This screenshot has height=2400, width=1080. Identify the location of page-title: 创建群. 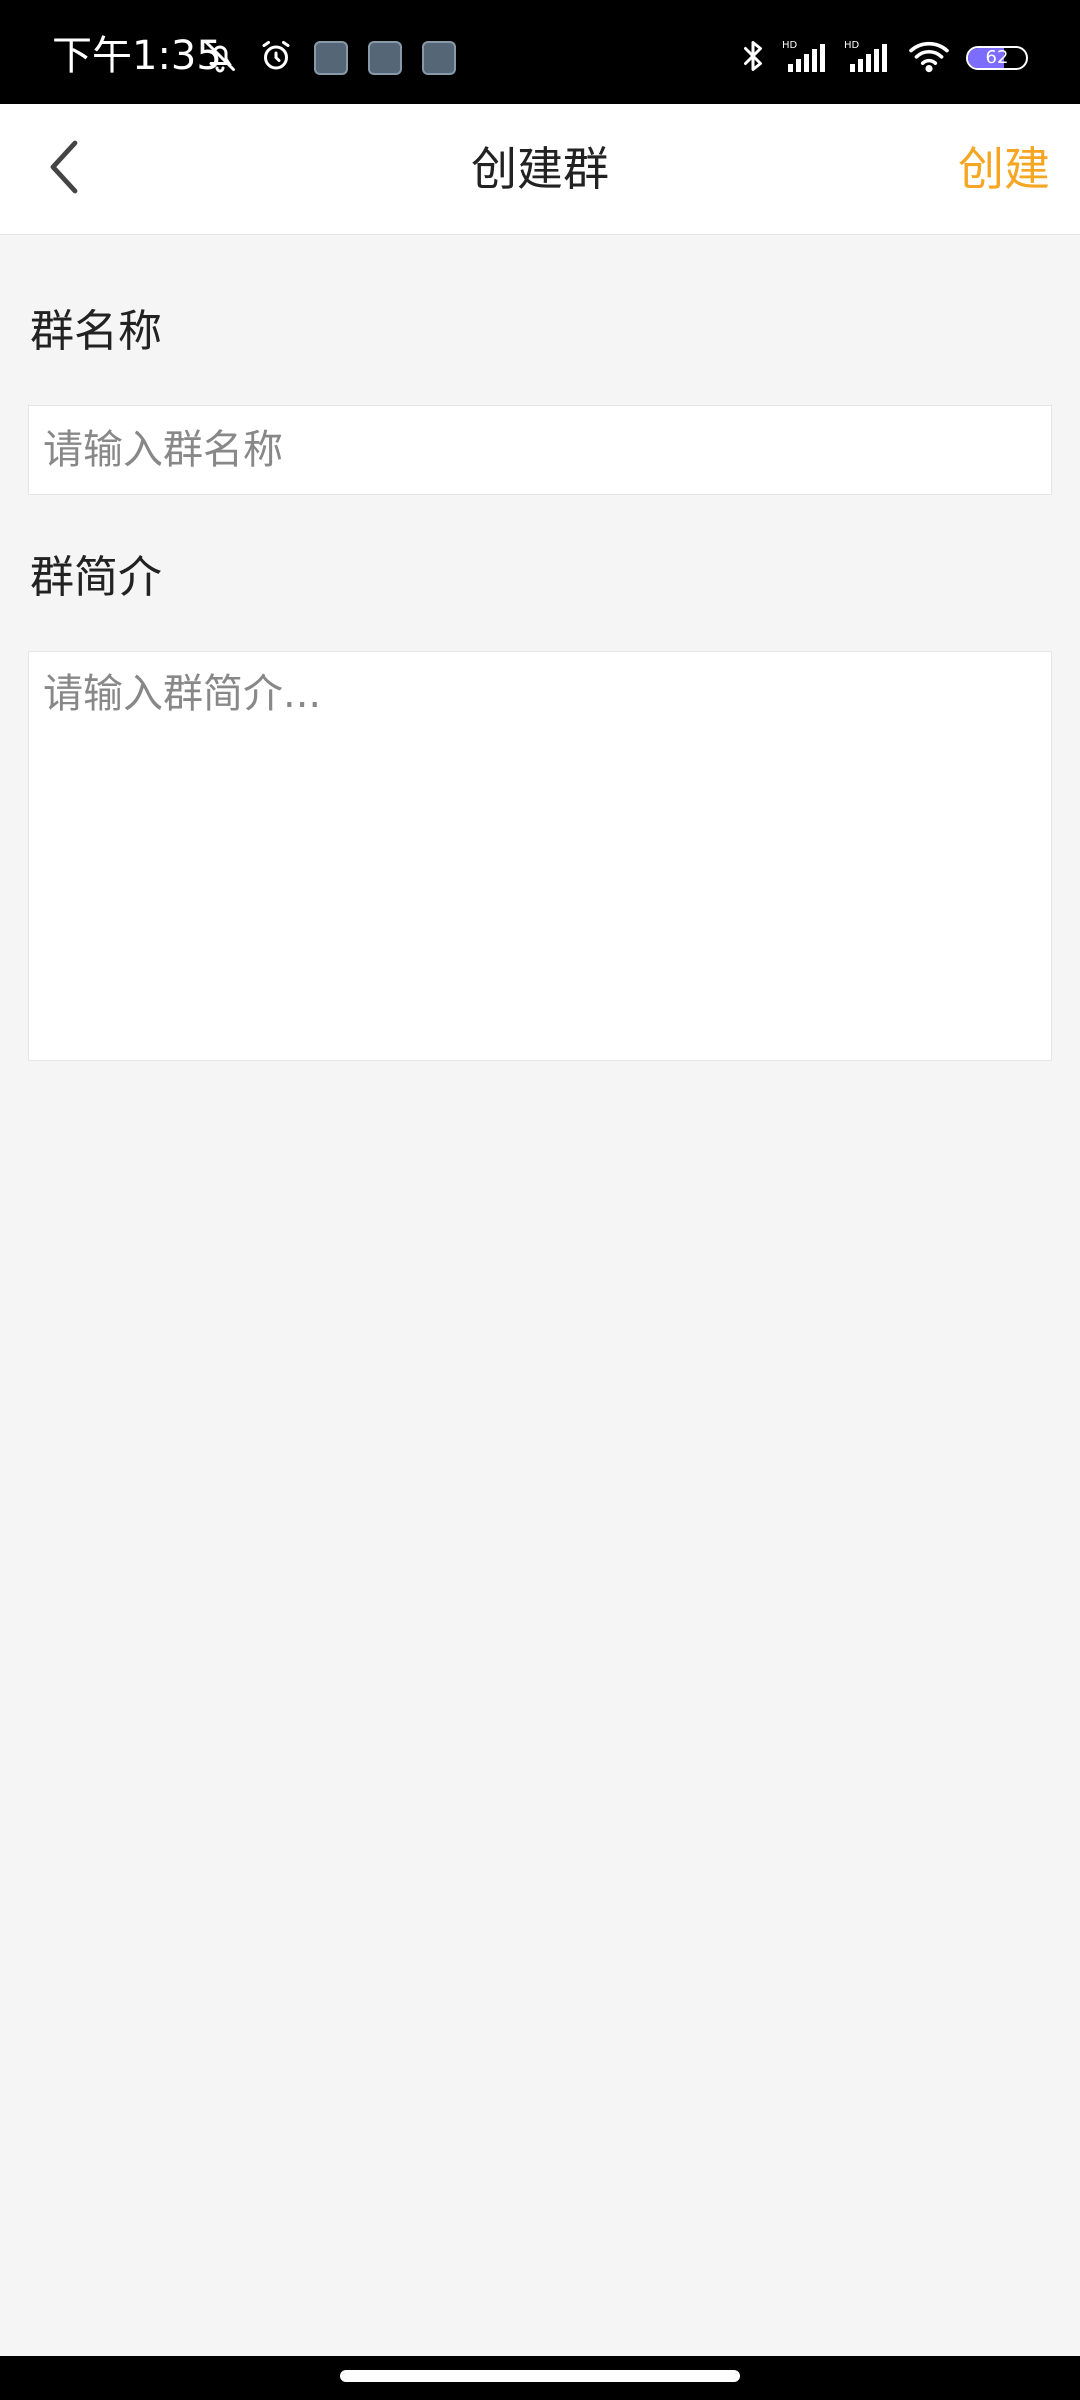
(540, 169).